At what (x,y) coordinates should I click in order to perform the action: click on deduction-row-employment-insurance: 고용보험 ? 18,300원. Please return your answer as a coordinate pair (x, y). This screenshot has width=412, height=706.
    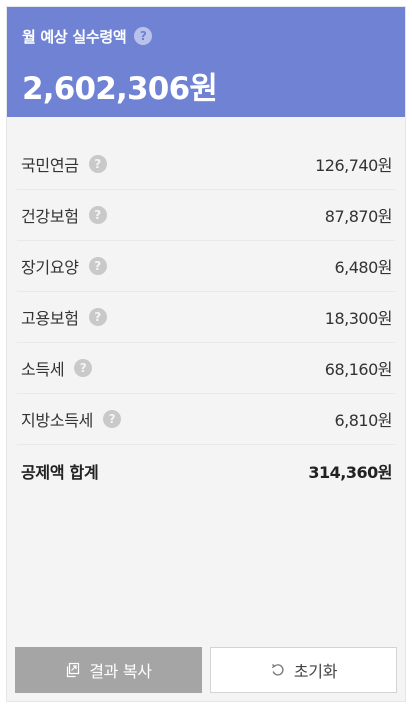
    Looking at the image, I should click on (206, 317).